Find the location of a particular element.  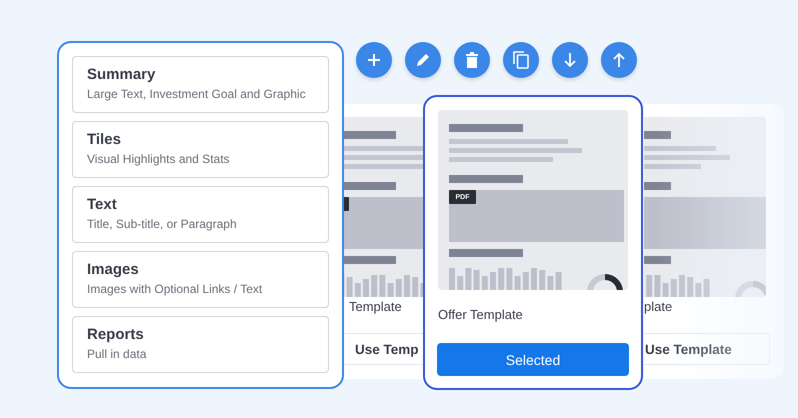

card-title: Offer Template is located at coordinates (480, 314).